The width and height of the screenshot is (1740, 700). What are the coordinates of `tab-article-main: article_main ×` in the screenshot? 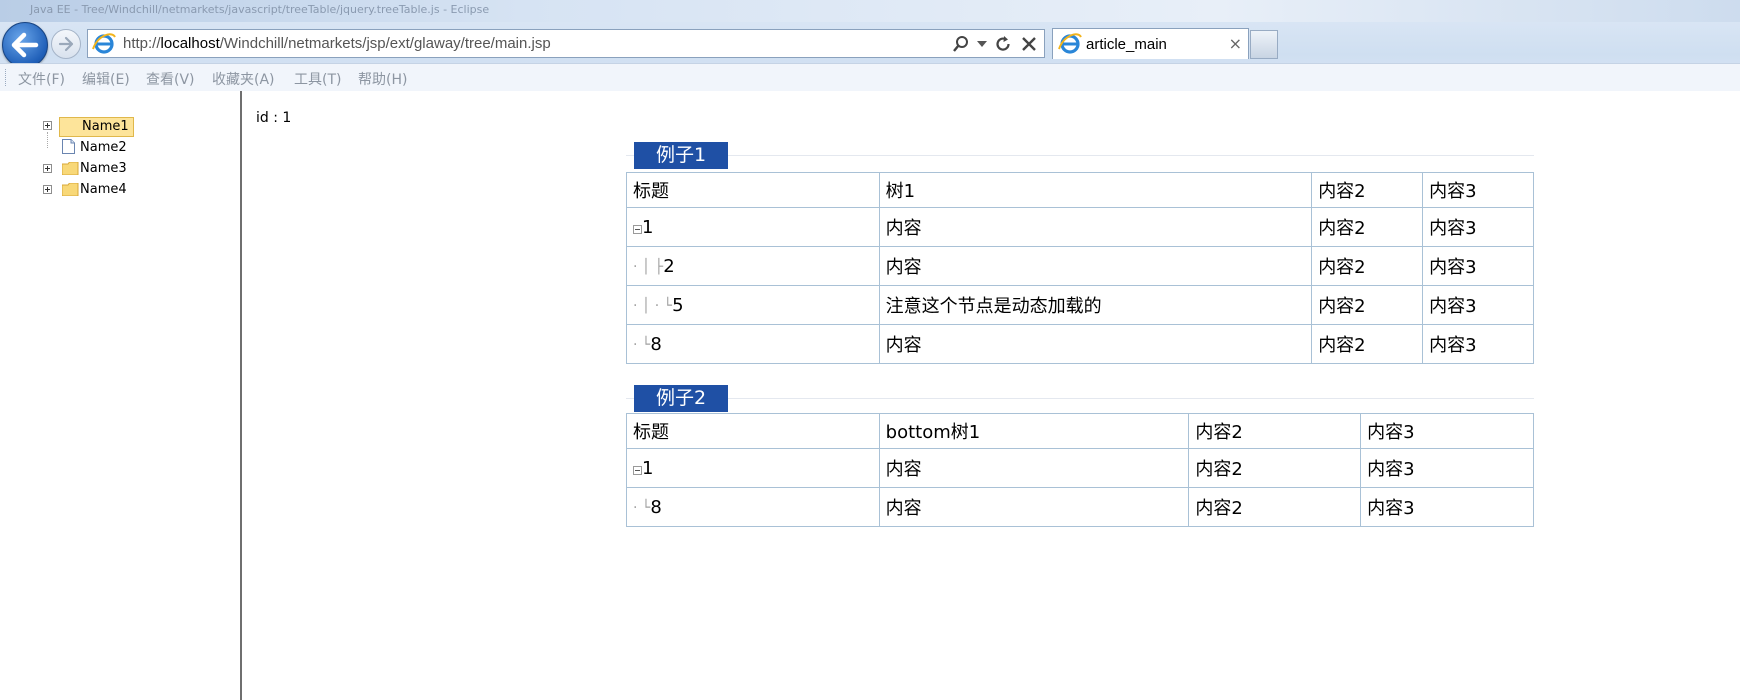 It's located at (1150, 43).